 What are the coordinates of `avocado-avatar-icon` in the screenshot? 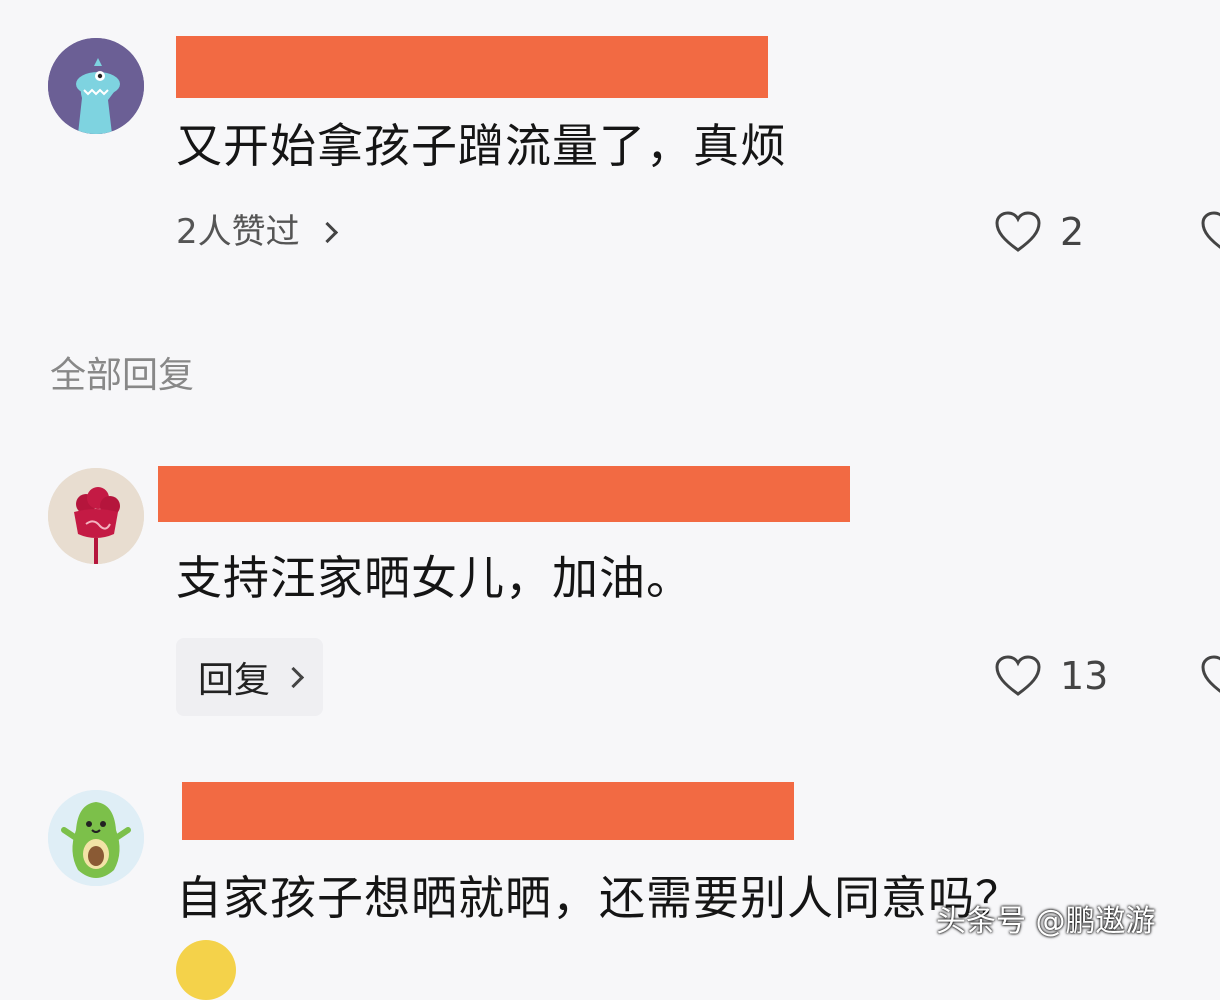 It's located at (96, 838).